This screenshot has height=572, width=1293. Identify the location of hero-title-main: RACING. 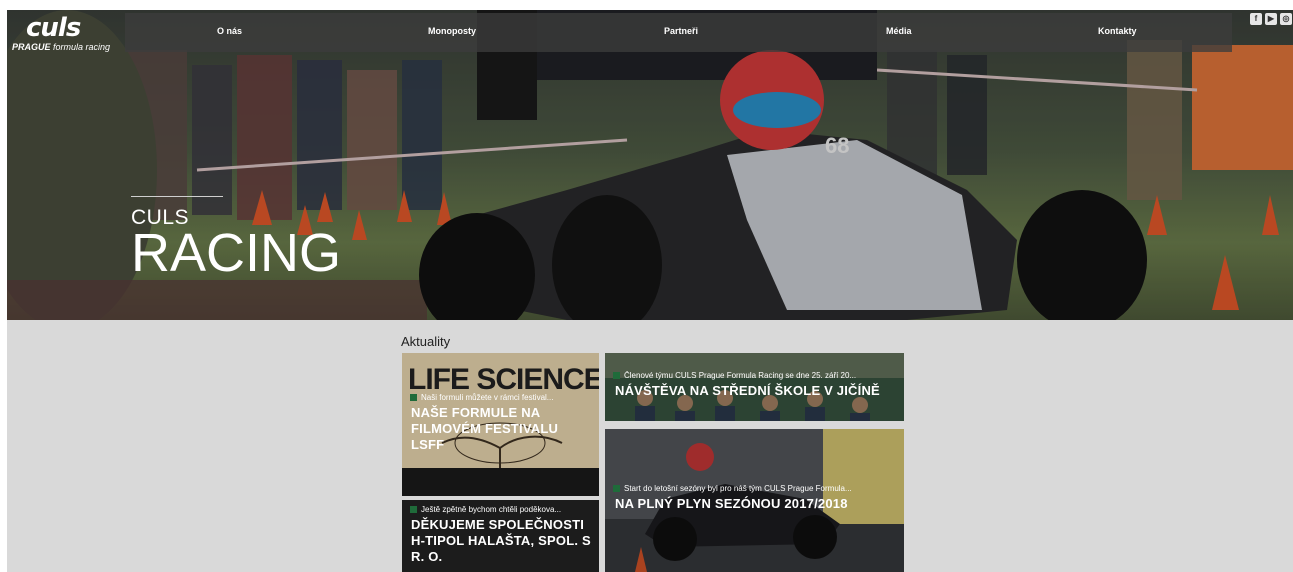
(236, 253).